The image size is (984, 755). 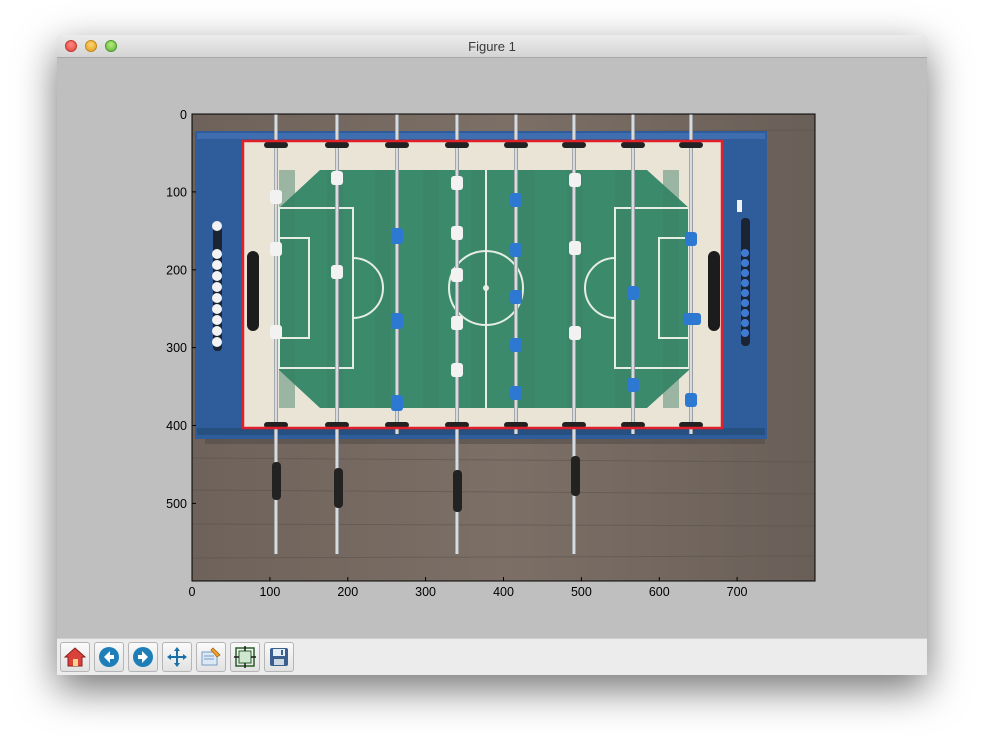 What do you see at coordinates (425, 592) in the screenshot?
I see `x-tick-label: 300` at bounding box center [425, 592].